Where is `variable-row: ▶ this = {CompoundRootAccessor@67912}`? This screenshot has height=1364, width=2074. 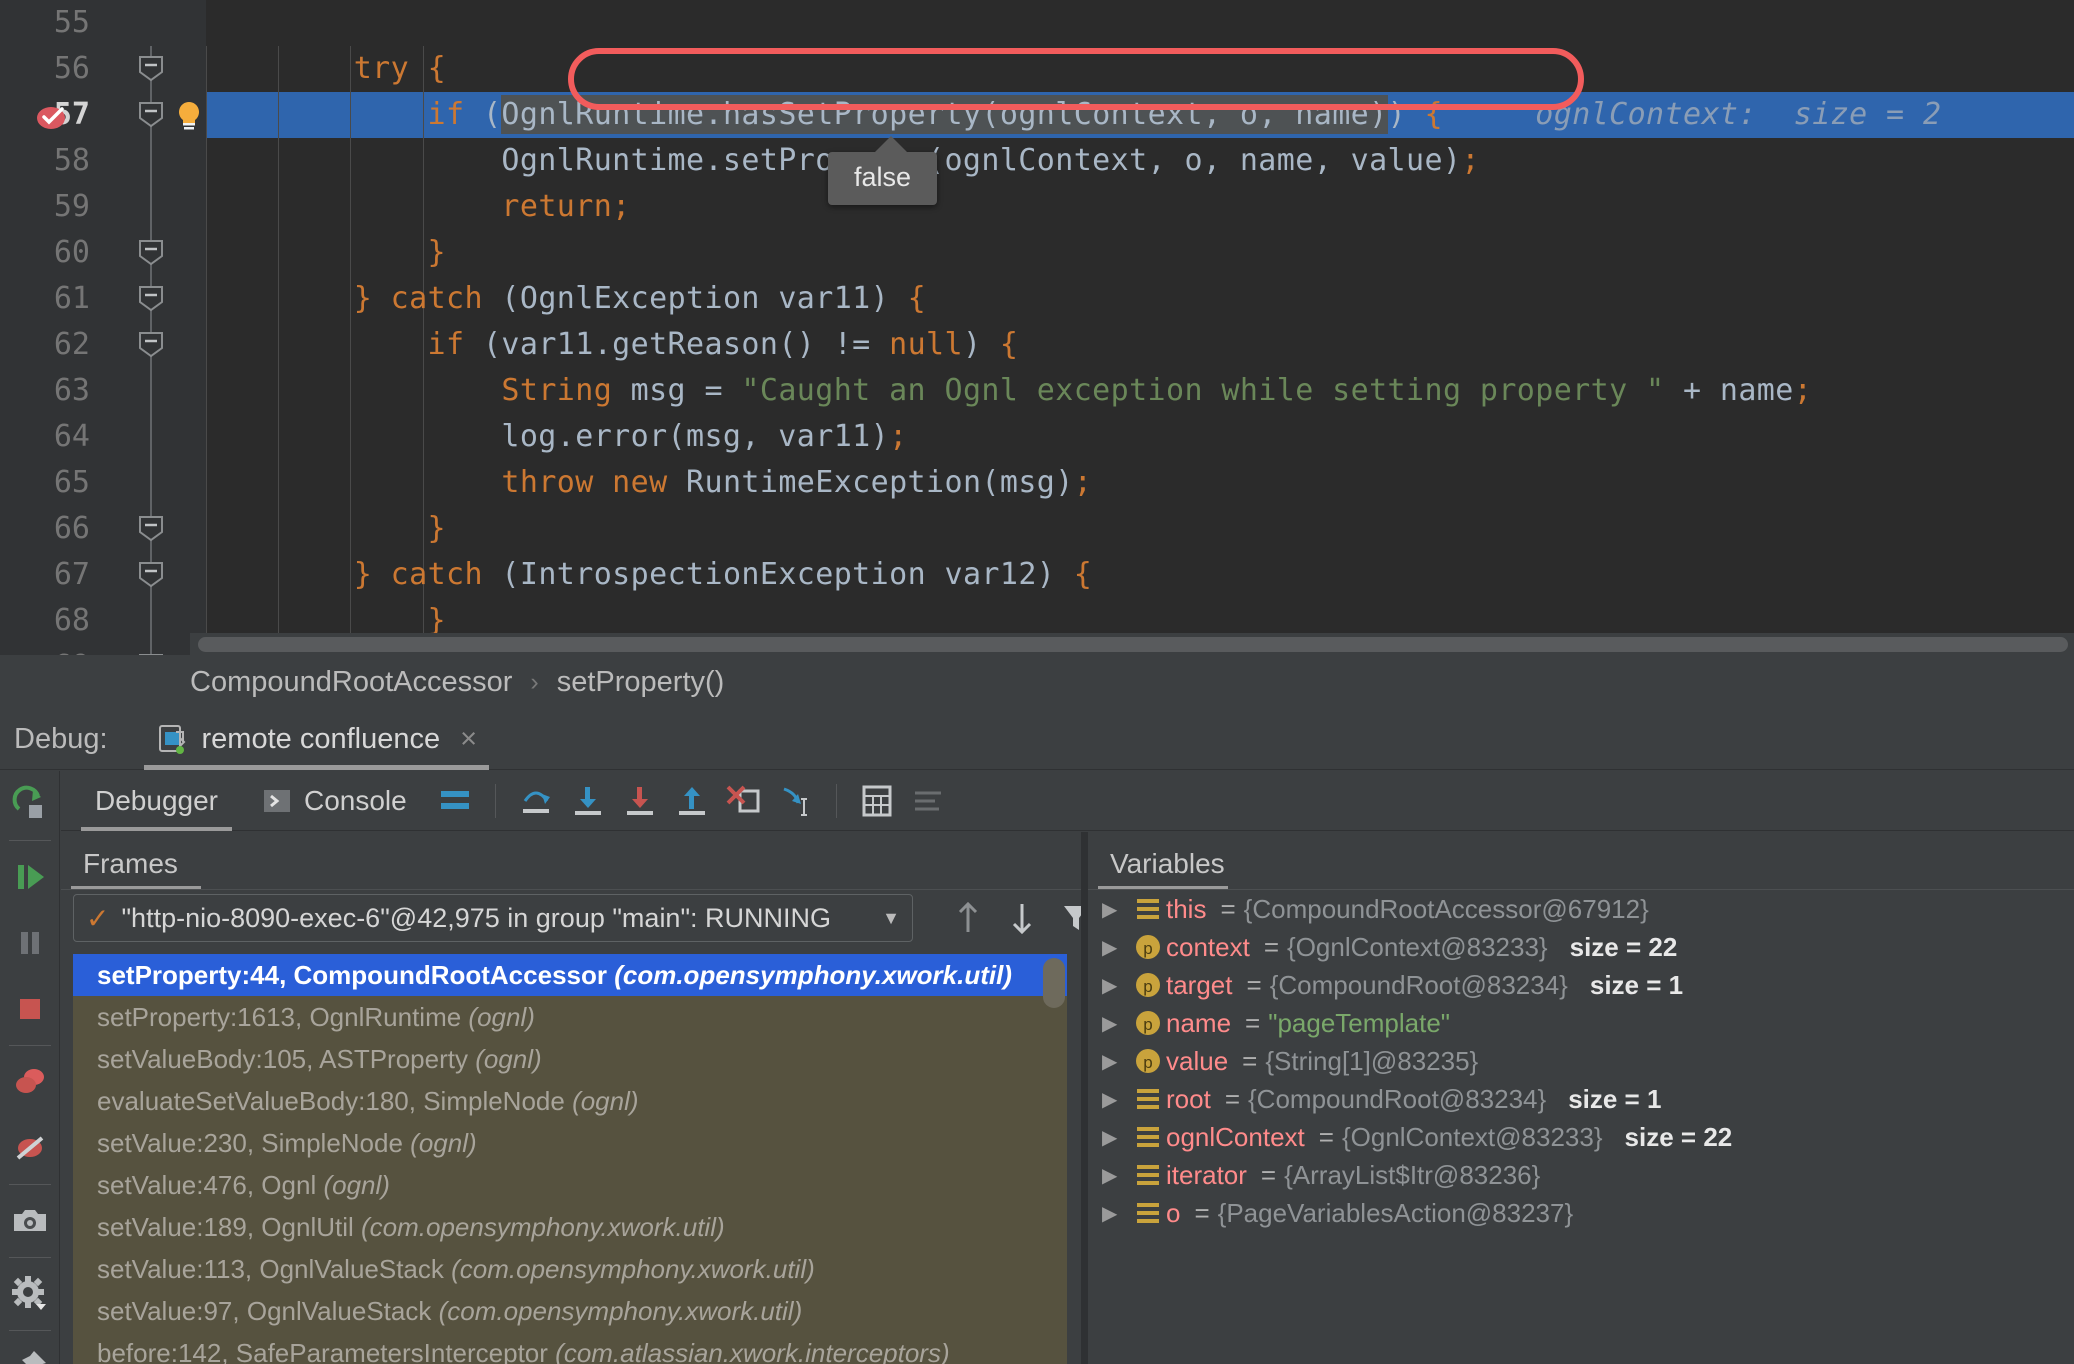 variable-row: ▶ this = {CompoundRootAccessor@67912} is located at coordinates (1581, 909).